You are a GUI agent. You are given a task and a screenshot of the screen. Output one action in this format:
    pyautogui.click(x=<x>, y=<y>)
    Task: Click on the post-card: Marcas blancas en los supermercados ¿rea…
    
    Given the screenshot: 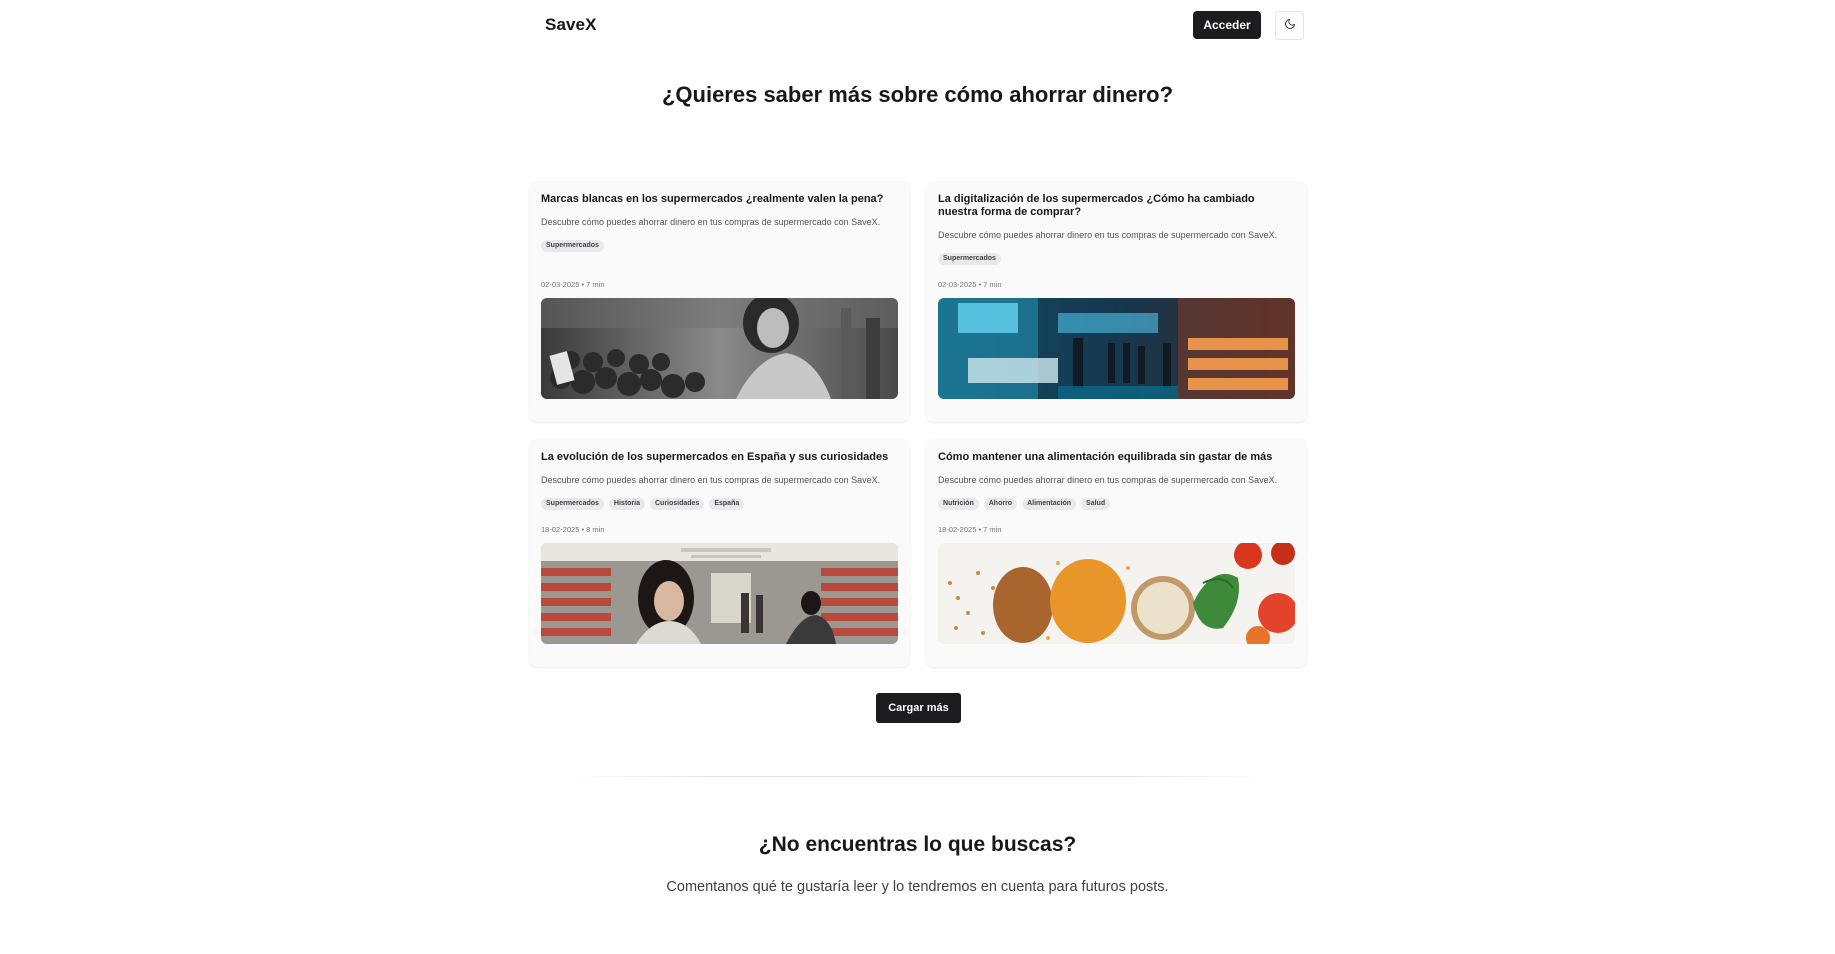 What is the action you would take?
    pyautogui.click(x=719, y=301)
    